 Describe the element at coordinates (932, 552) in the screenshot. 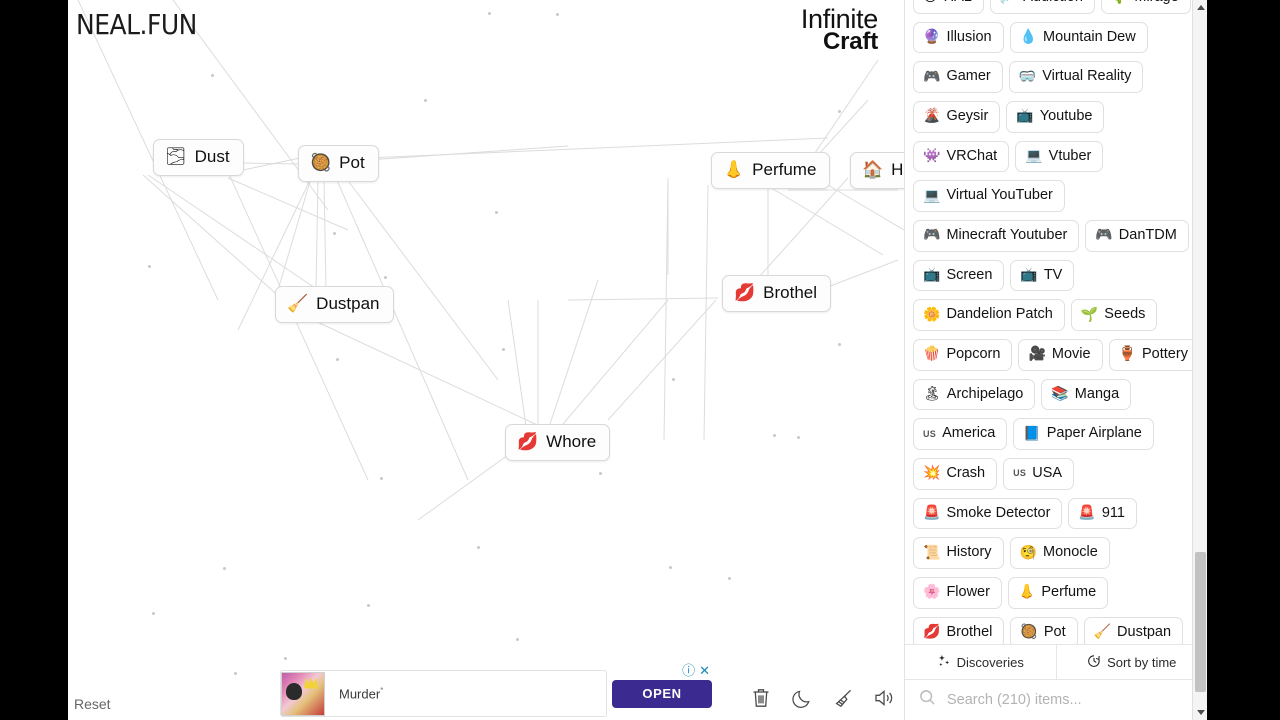

I see `element-emoji-icon: 📜` at that location.